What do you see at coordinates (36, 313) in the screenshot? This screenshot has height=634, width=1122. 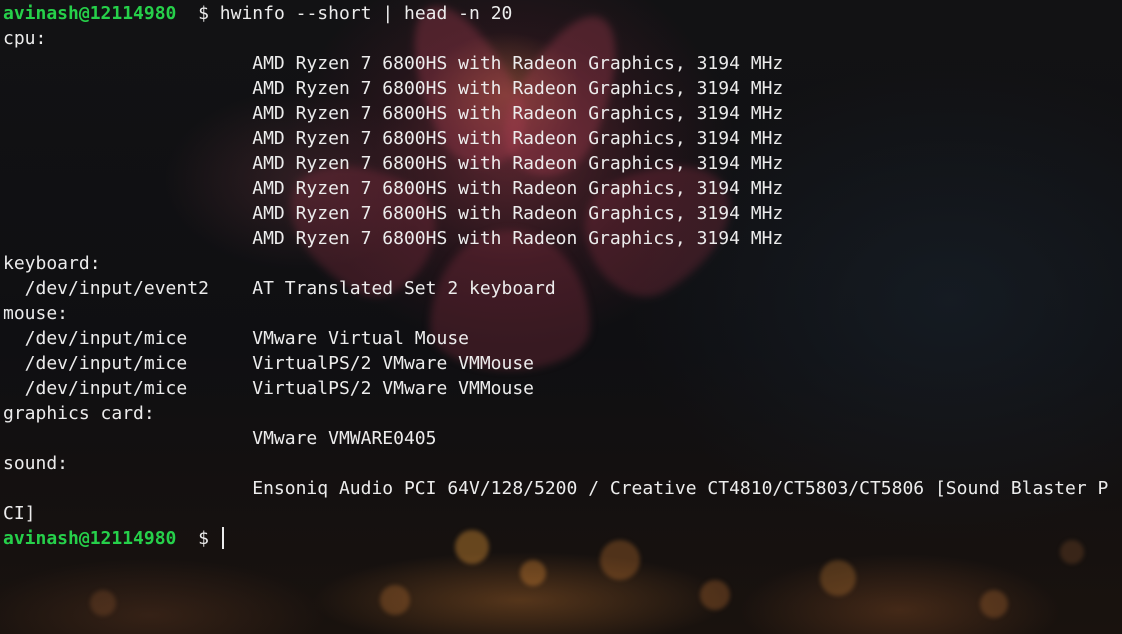 I see `output-line: mouse:` at bounding box center [36, 313].